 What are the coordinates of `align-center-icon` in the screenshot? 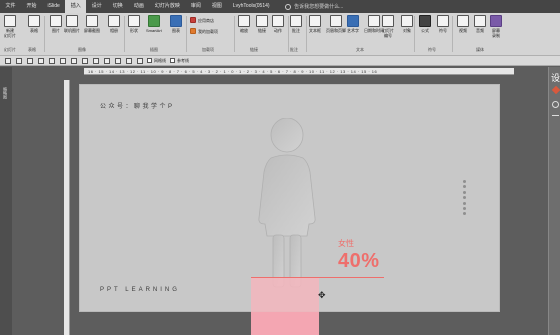 It's located at (63, 60).